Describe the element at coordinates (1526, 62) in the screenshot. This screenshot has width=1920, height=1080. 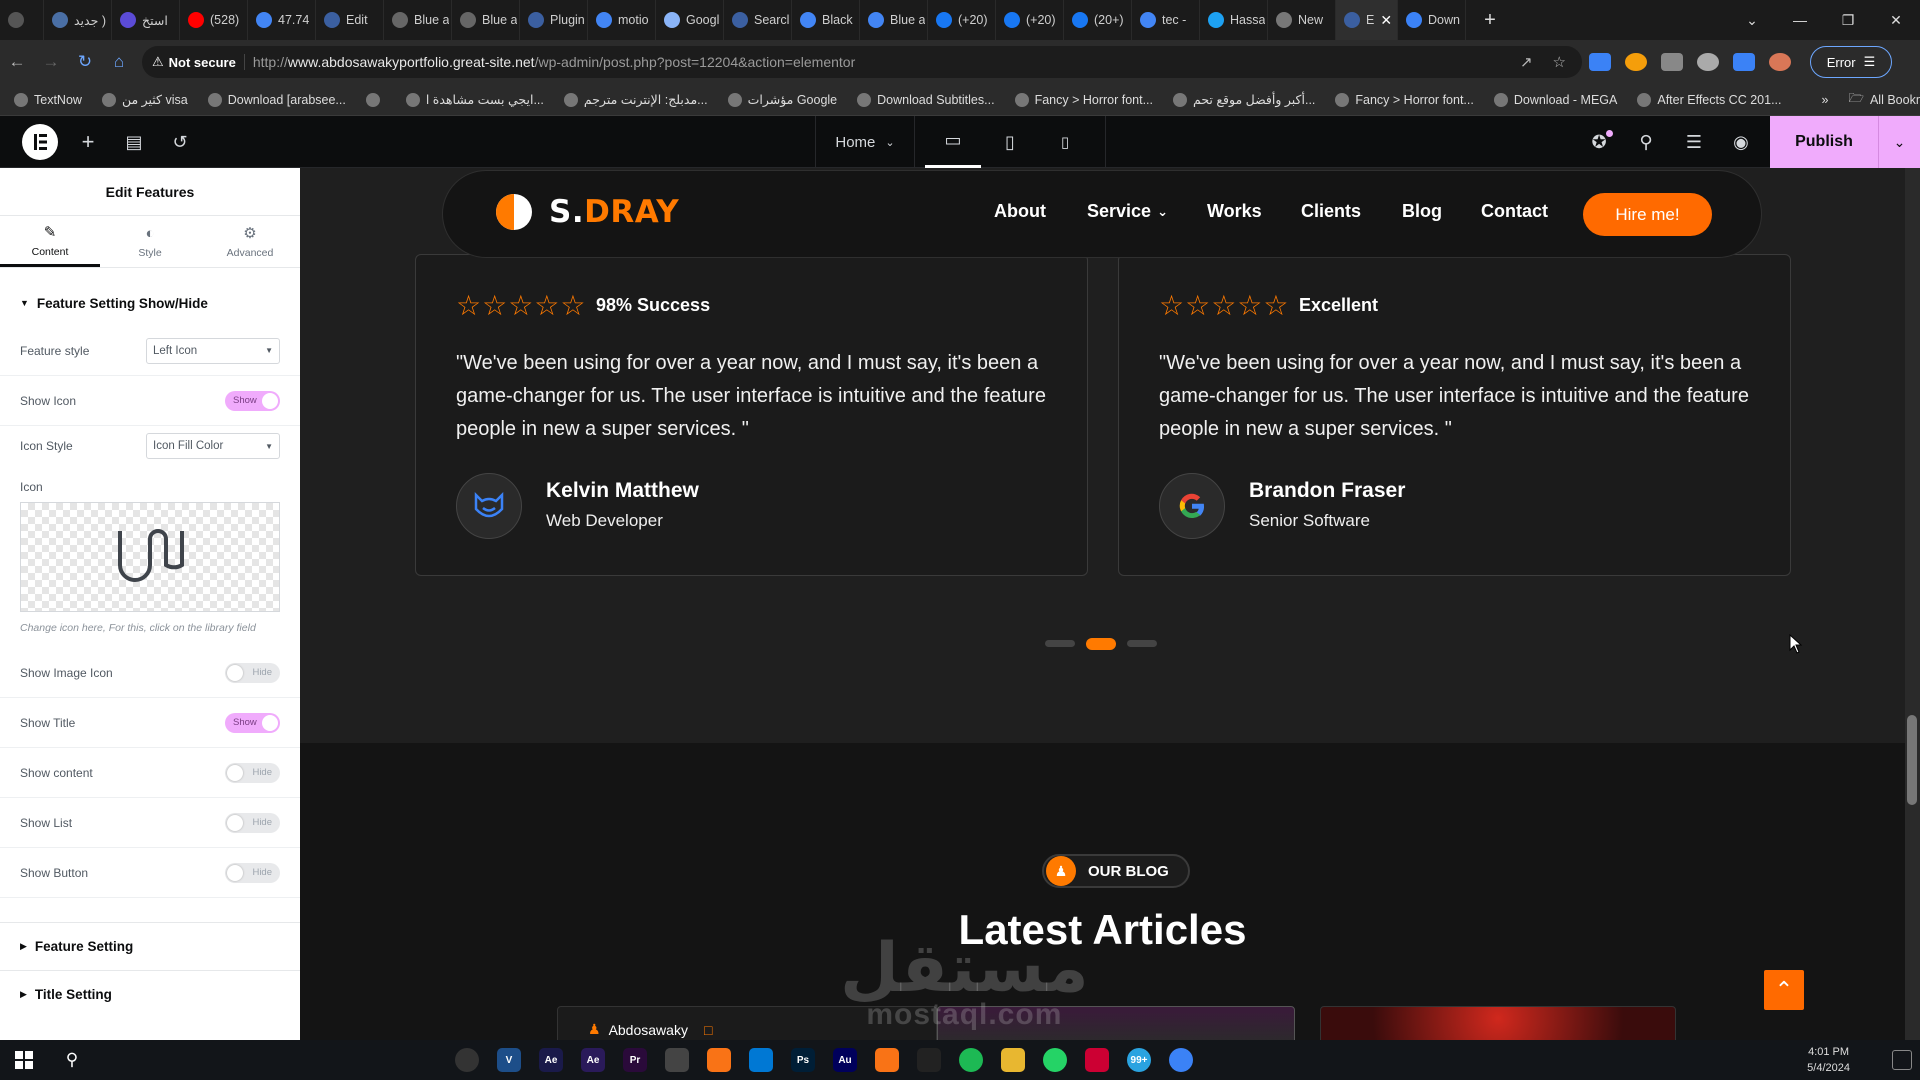
I see `share-icon: ↗` at that location.